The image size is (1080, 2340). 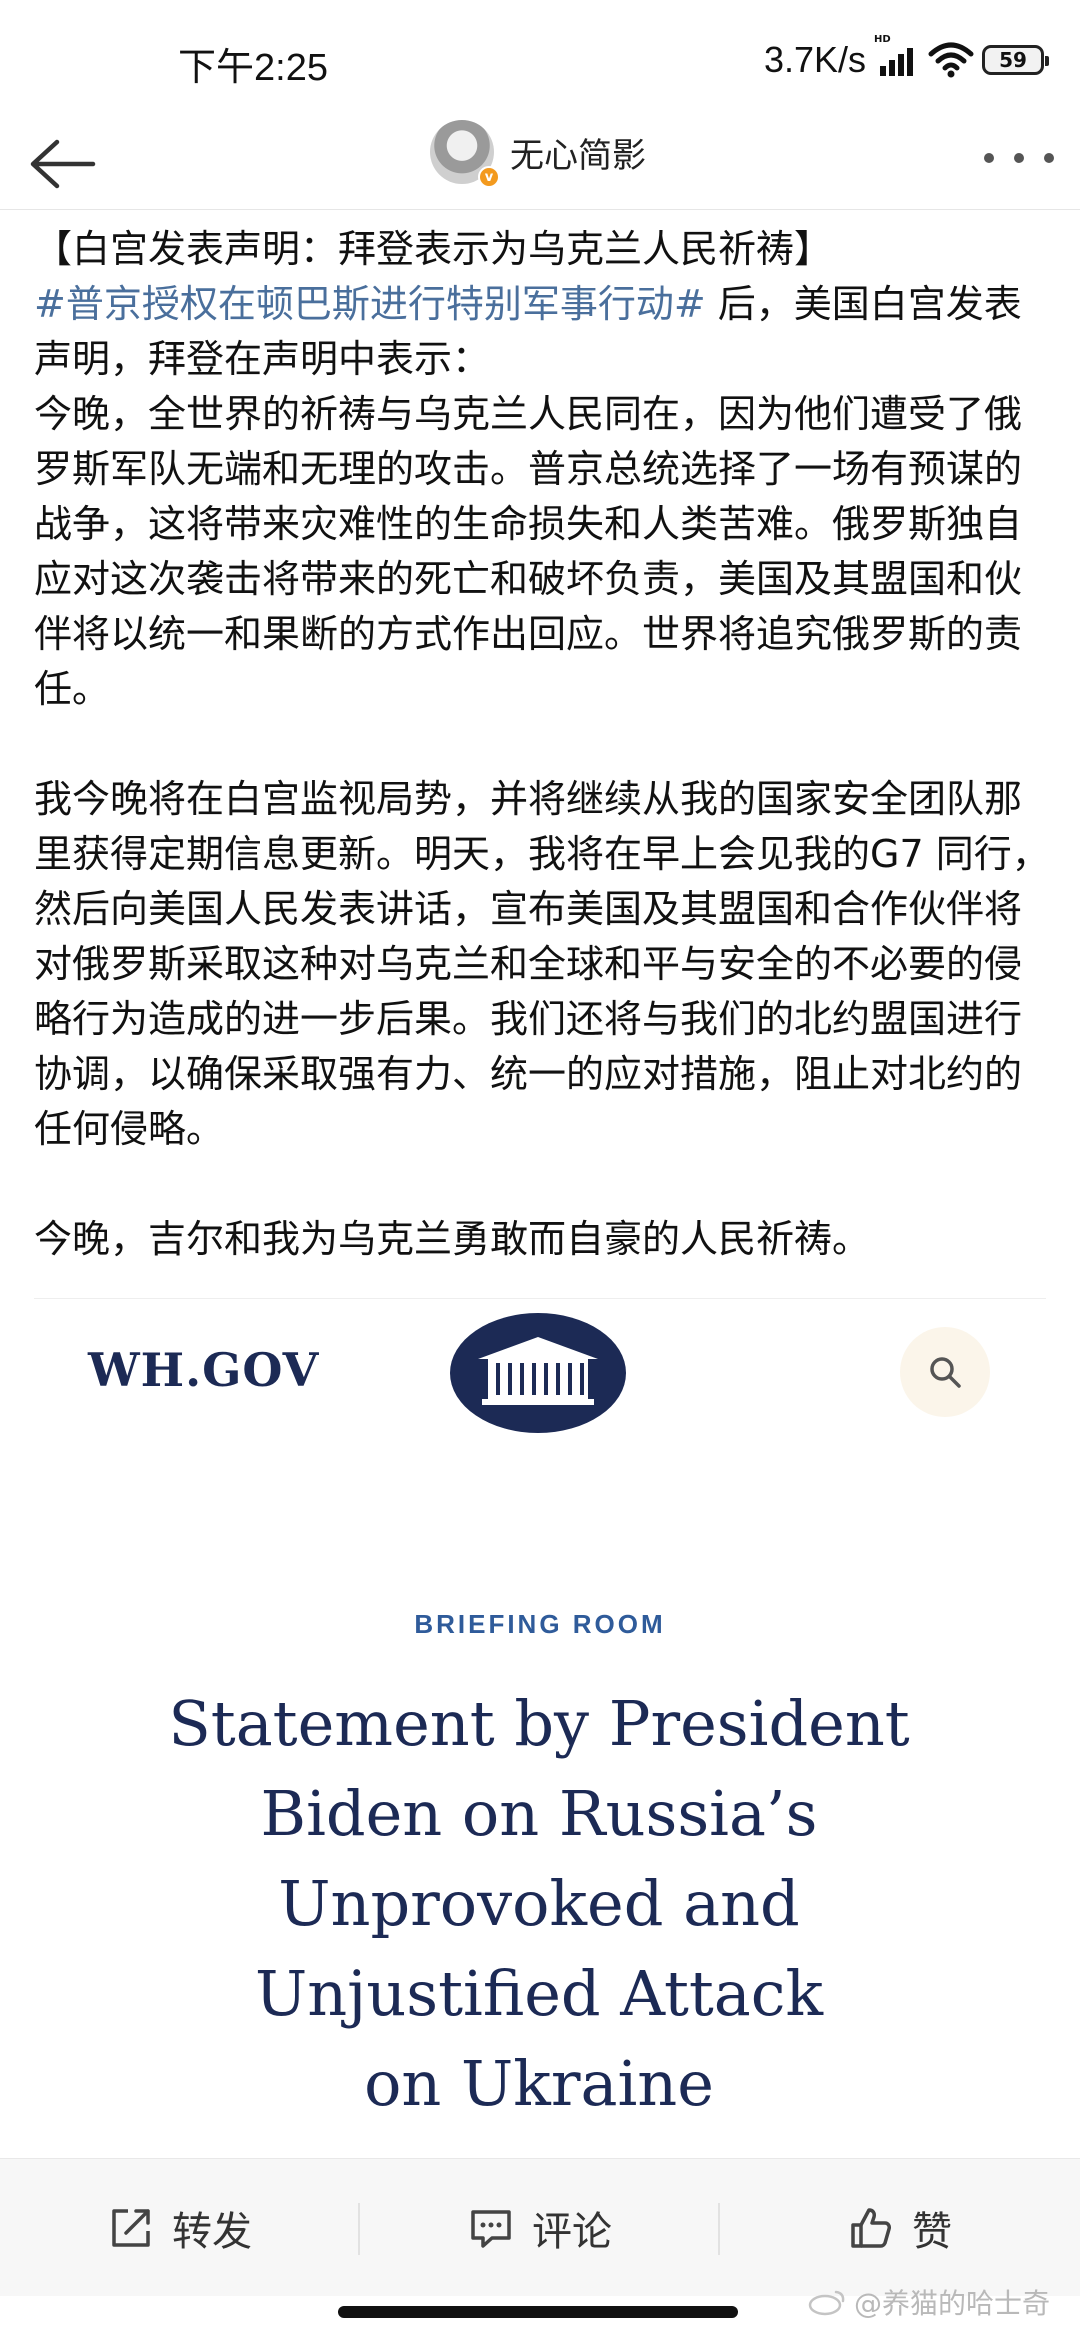 I want to click on repost-button: 转发, so click(x=180, y=2228).